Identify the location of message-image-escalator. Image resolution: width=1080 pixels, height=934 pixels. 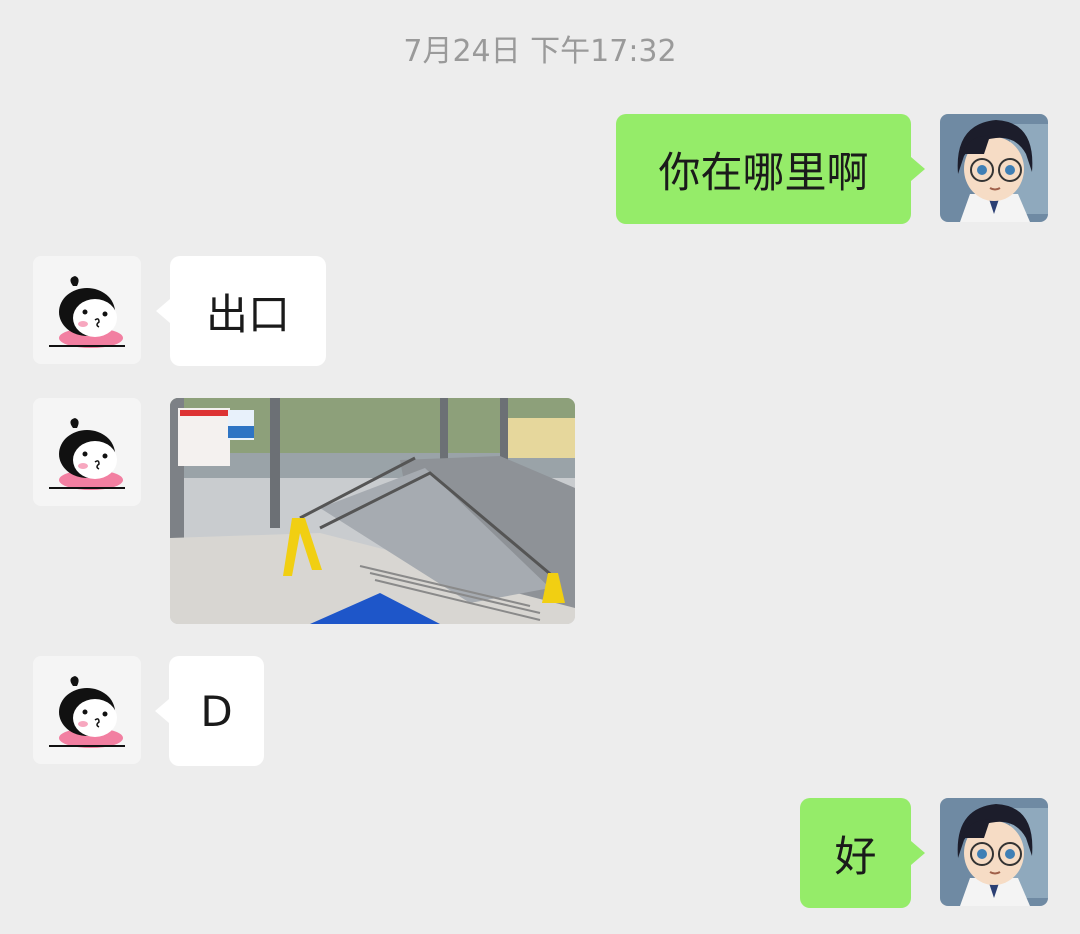
(372, 511).